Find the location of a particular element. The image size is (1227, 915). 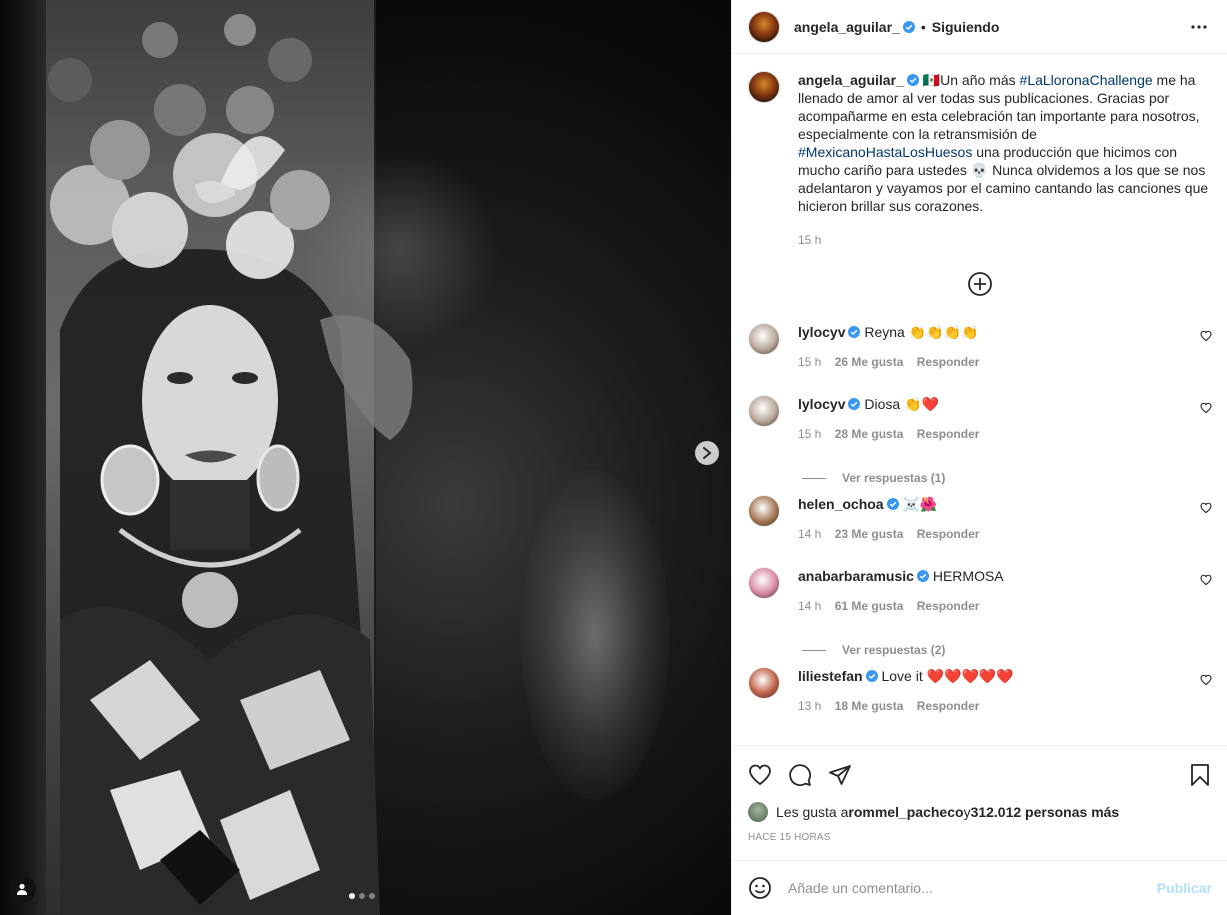

likes-prefix: Les gusta a is located at coordinates (812, 812).